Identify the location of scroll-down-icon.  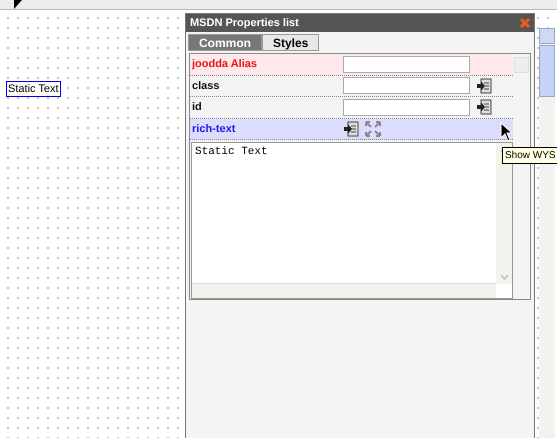
(504, 277).